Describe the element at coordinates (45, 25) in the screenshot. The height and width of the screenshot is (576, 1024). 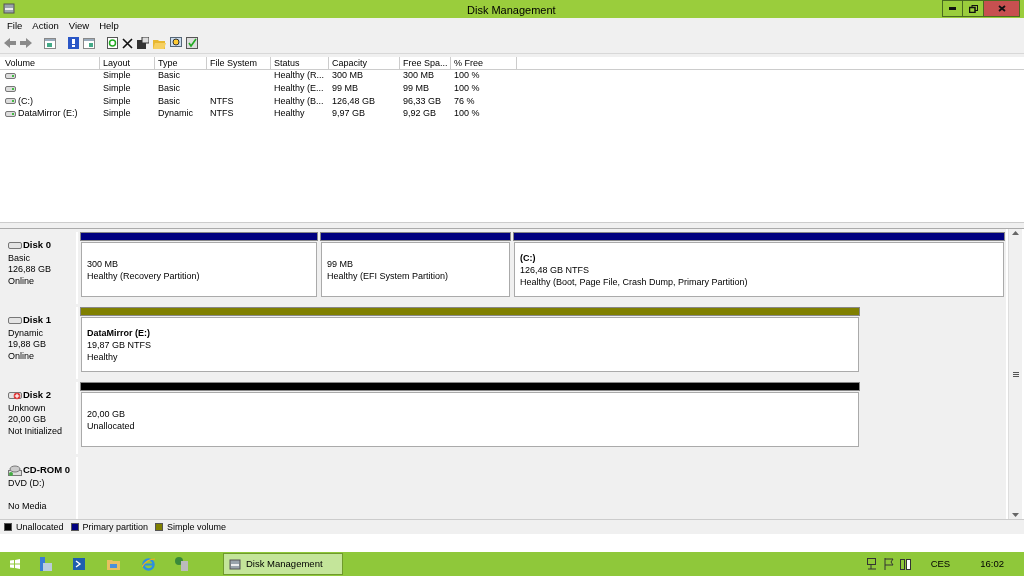
I see `menu-item: Action` at that location.